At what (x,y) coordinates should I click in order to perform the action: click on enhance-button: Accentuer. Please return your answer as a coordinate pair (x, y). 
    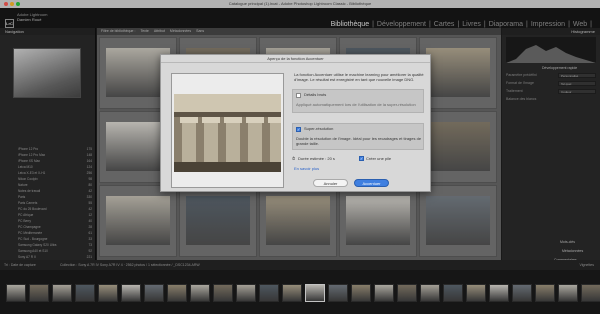
    Looking at the image, I should click on (371, 183).